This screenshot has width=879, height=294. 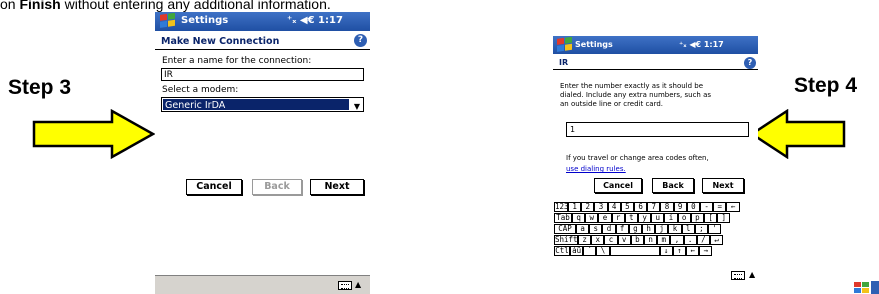 What do you see at coordinates (657, 129) in the screenshot?
I see `phone-number-input: 1` at bounding box center [657, 129].